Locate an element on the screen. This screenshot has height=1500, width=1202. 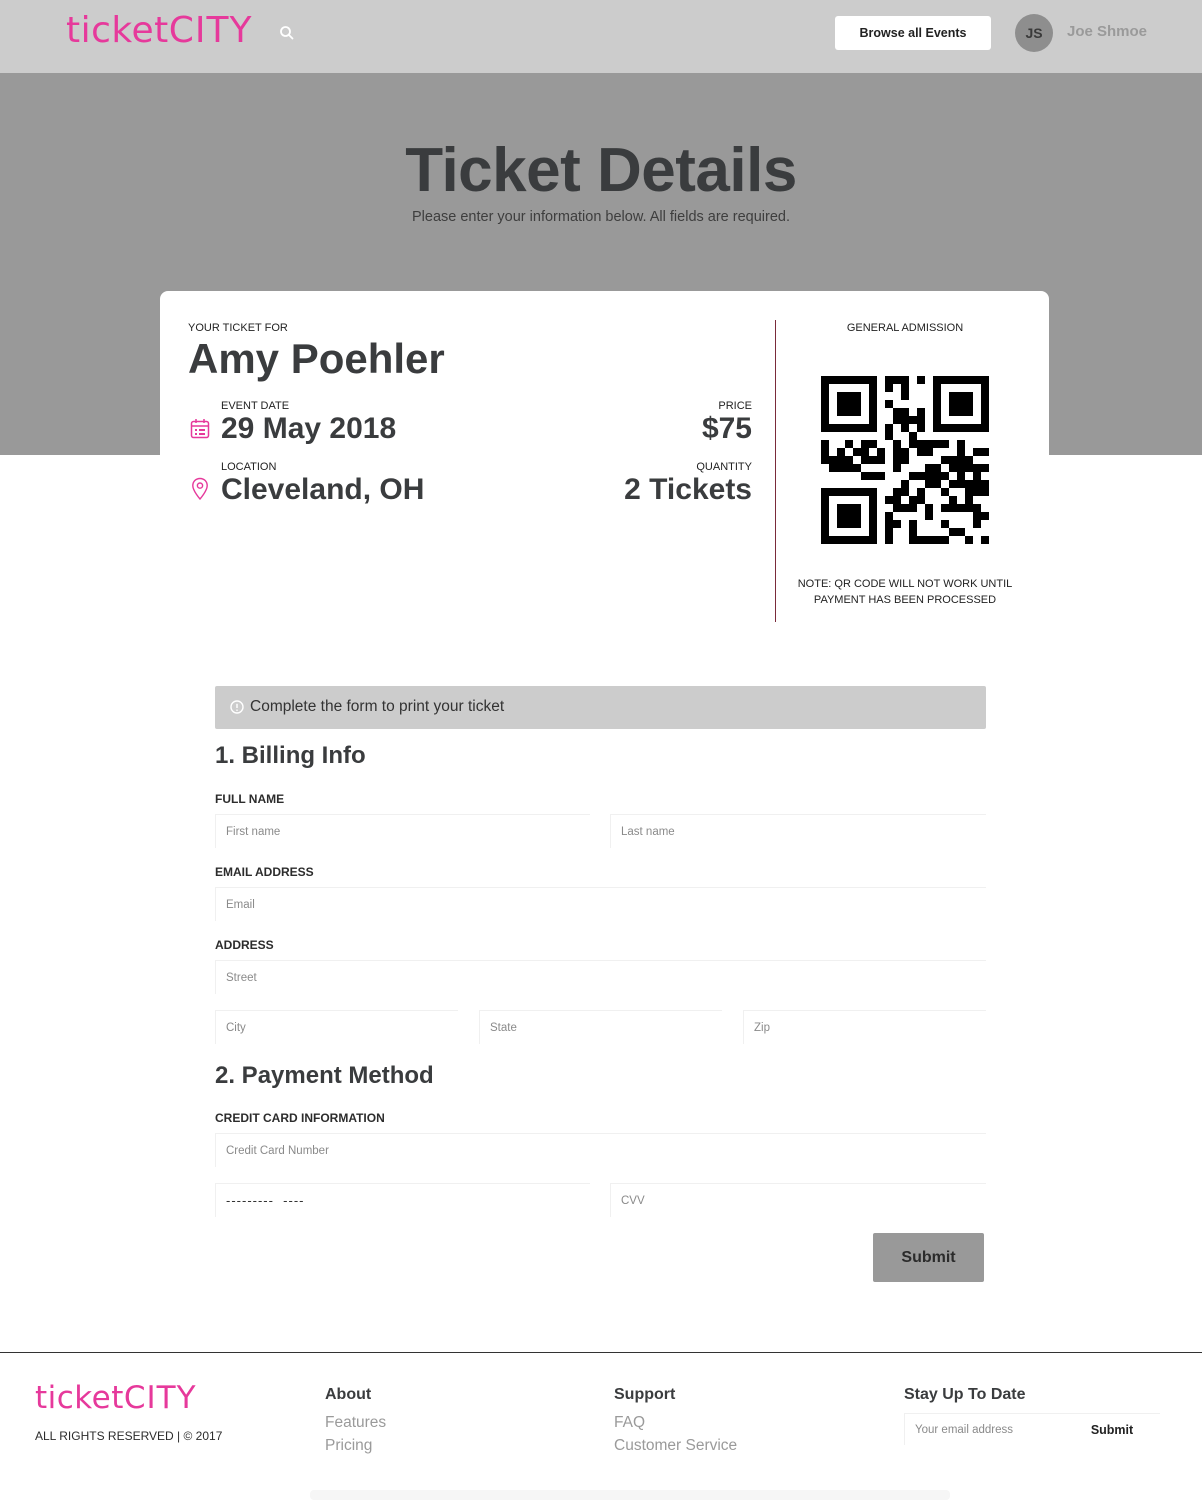
footer-newsletter-title: Stay Up To Date is located at coordinates (965, 1394).